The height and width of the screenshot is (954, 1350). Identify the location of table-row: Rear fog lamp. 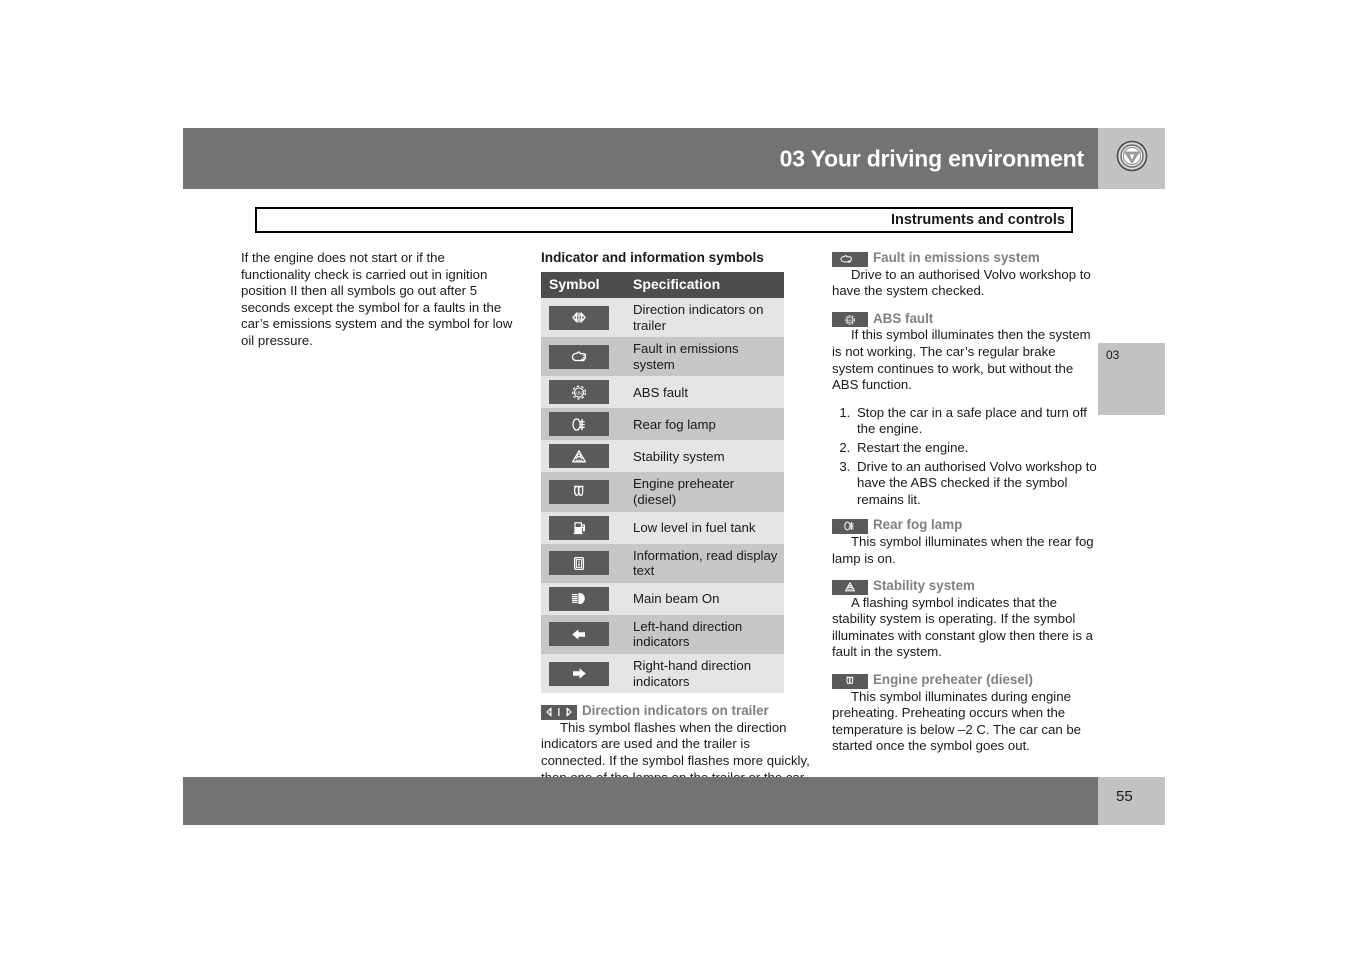
(662, 424).